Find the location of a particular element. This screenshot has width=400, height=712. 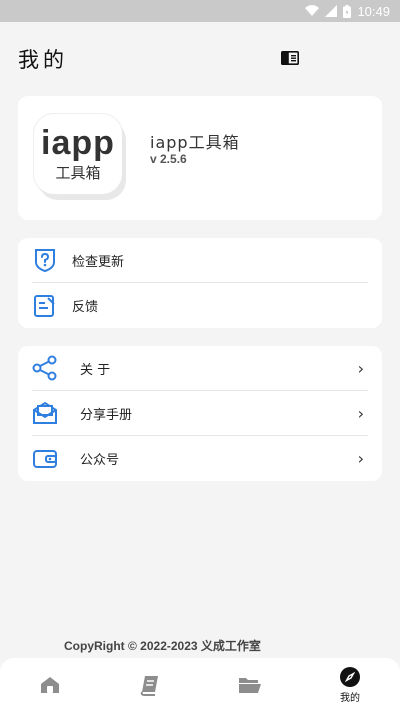

compass-icon is located at coordinates (350, 676).